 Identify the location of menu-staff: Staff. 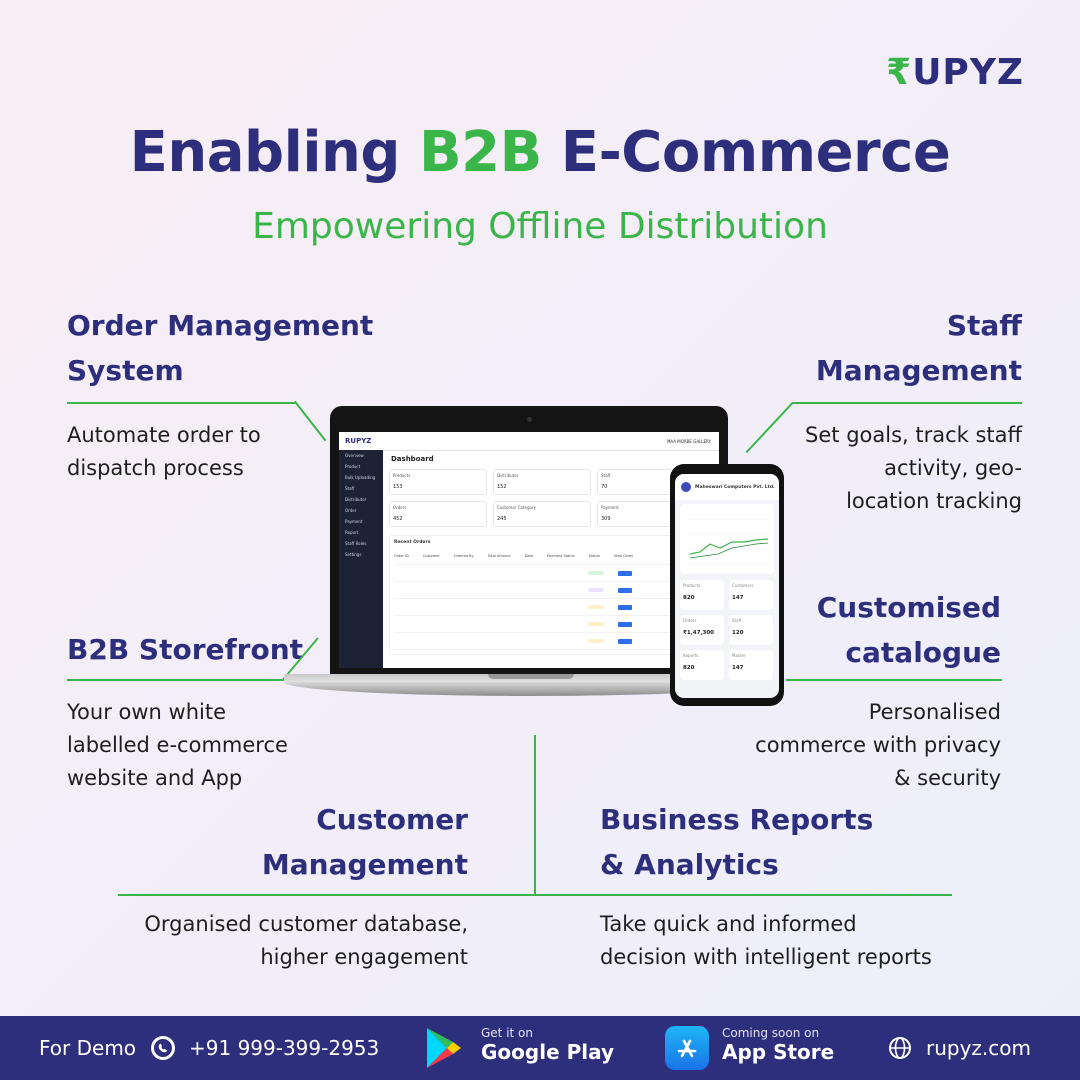
(361, 488).